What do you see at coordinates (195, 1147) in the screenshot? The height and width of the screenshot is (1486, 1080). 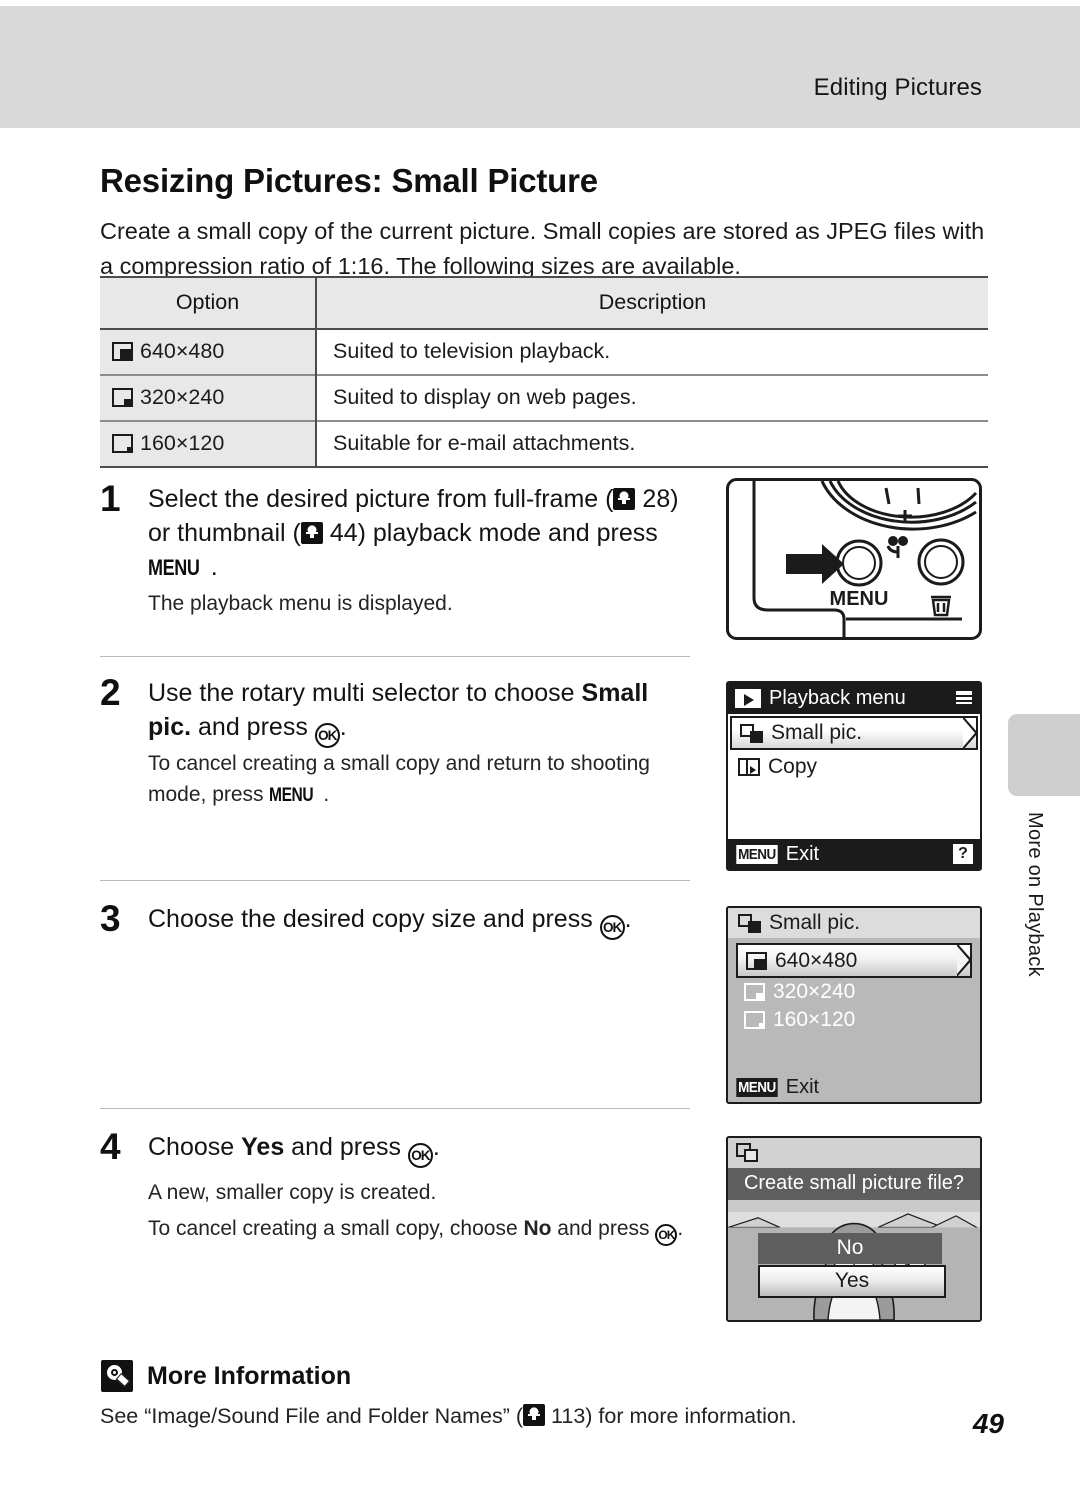 I see `step-4-text-a: Choose` at bounding box center [195, 1147].